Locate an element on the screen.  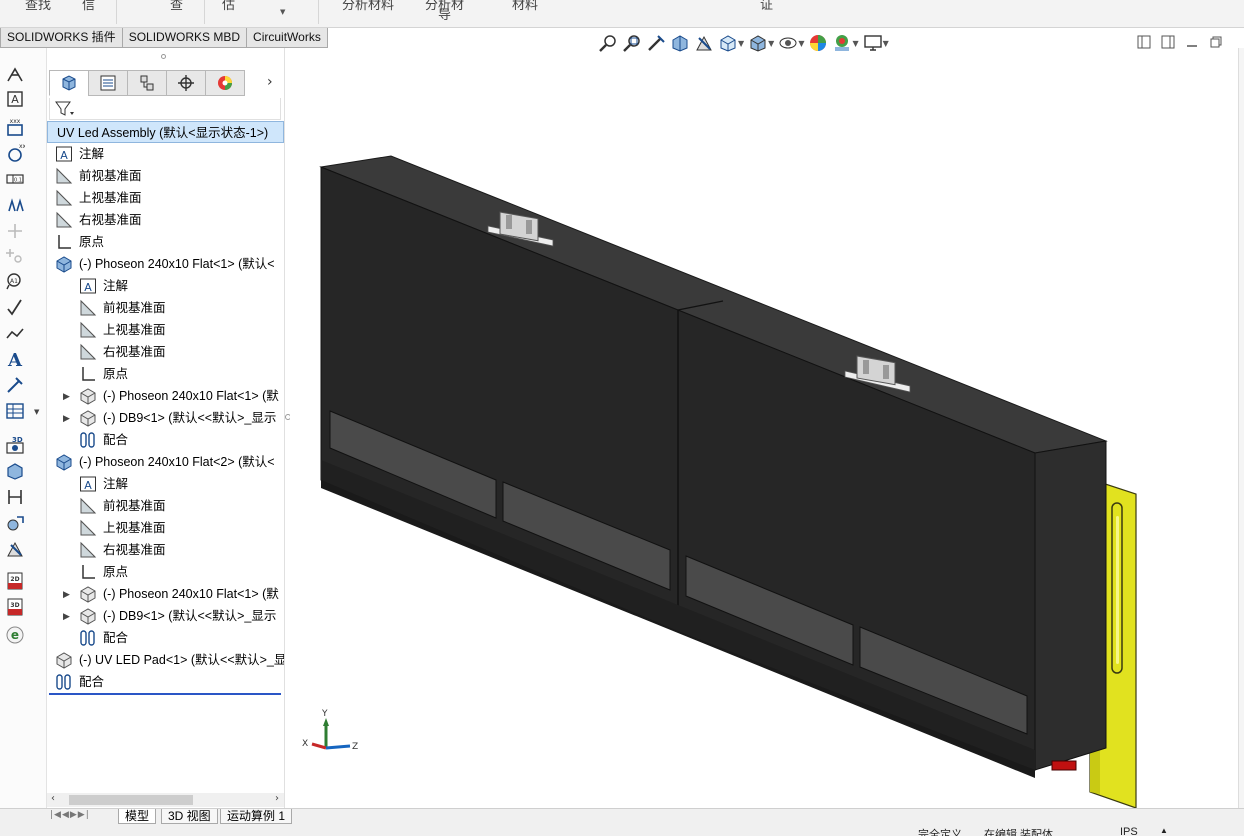
surface-finish-icon is located at coordinates (15, 231).